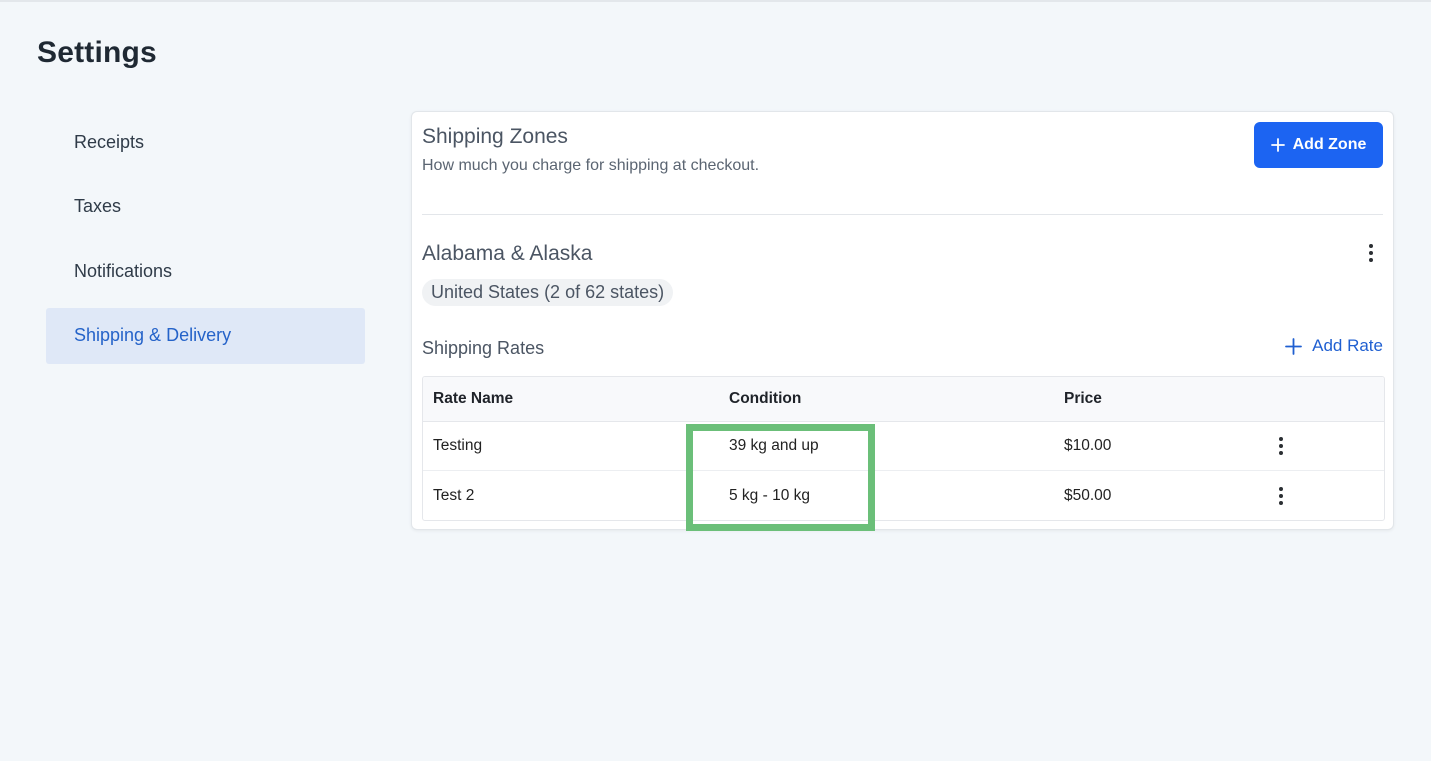 This screenshot has height=761, width=1431. I want to click on condition-cell: 39 kg and up, so click(774, 445).